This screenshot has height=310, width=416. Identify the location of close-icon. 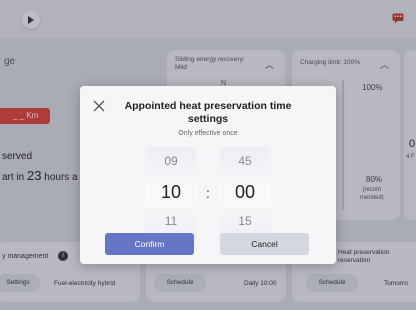
(99, 106).